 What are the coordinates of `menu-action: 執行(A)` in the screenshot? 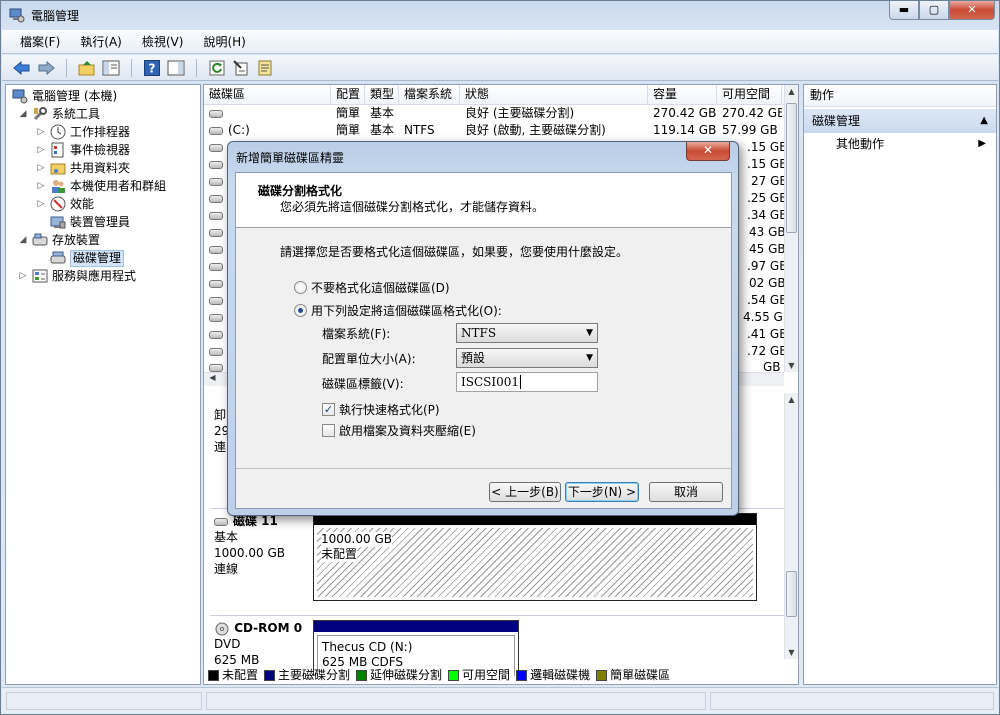 It's located at (101, 41).